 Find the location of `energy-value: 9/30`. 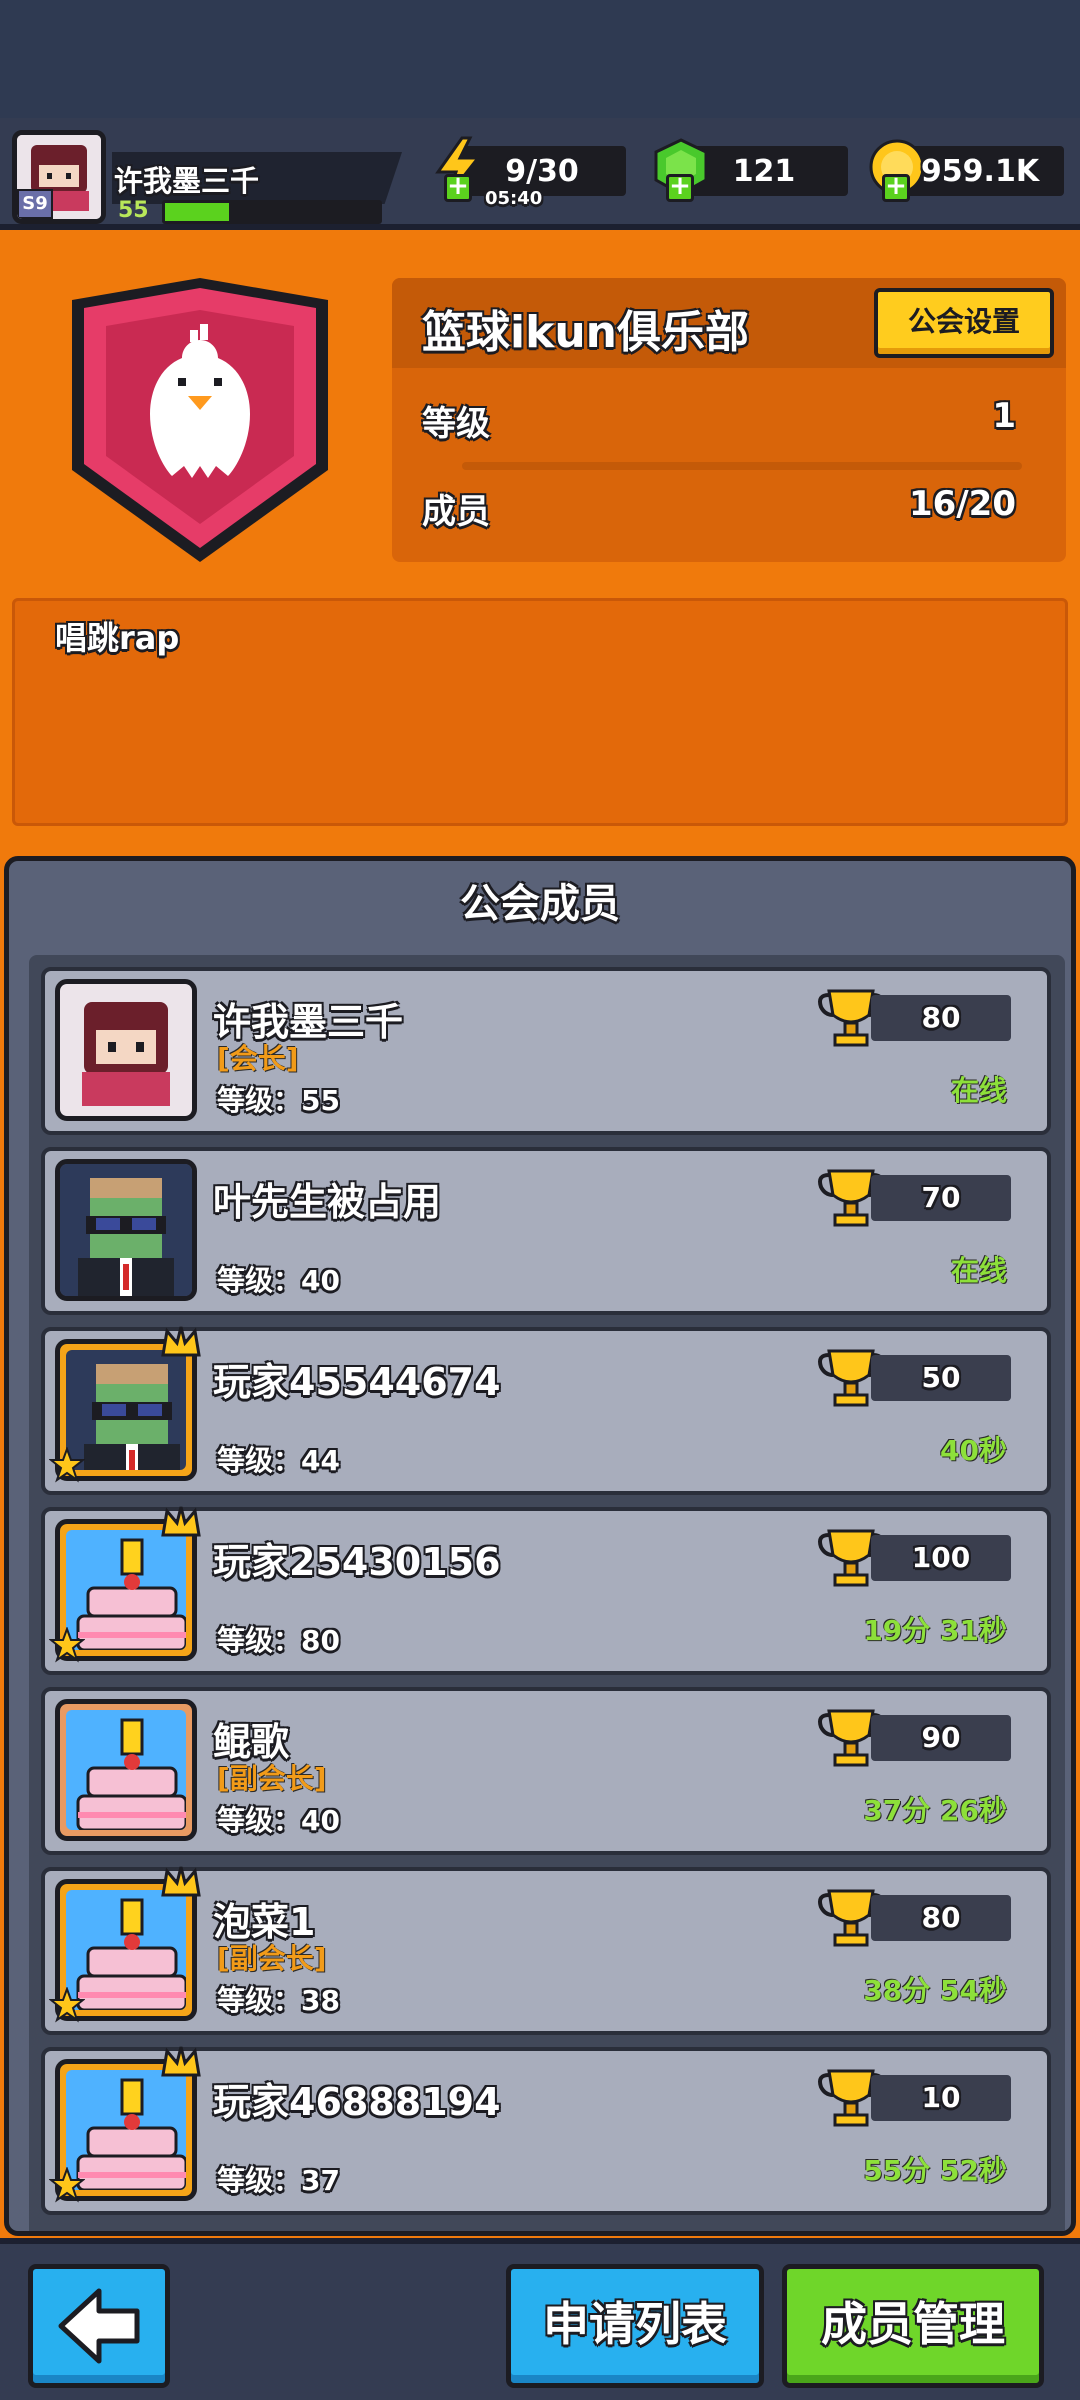

energy-value: 9/30 is located at coordinates (542, 171).